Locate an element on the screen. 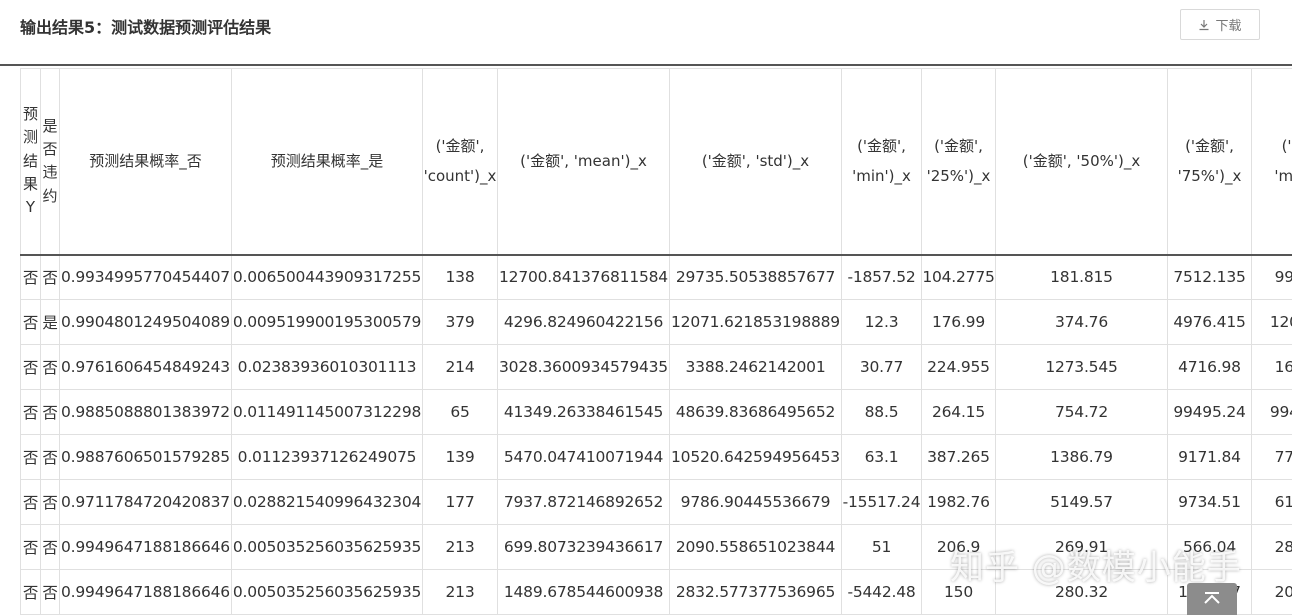 The width and height of the screenshot is (1292, 615). cell-std: 2090.558651023844 is located at coordinates (755, 547).